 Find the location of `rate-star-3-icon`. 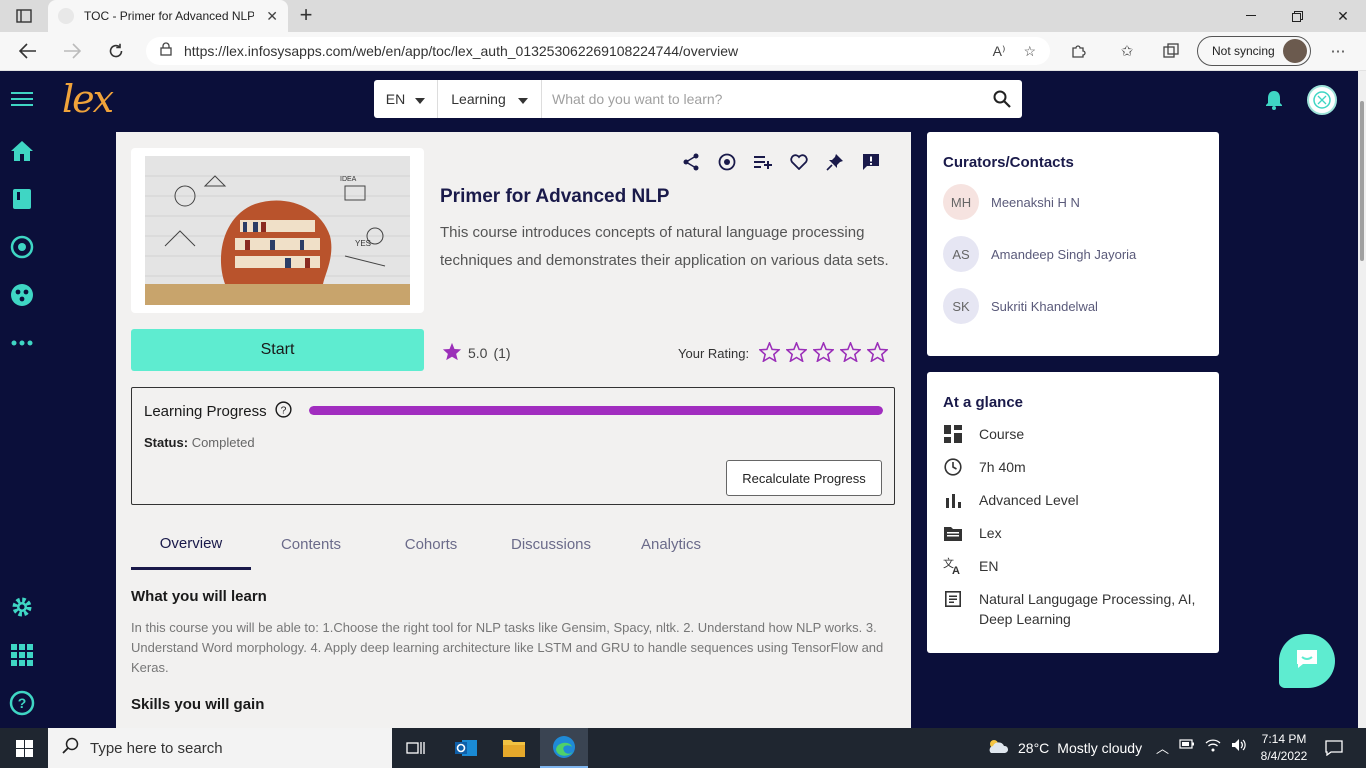

rate-star-3-icon is located at coordinates (824, 352).